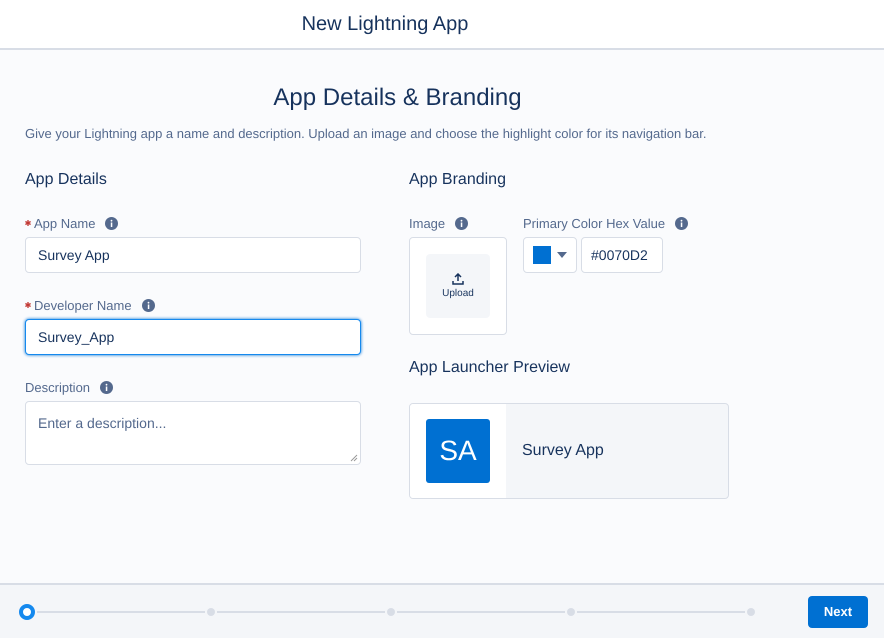 This screenshot has height=638, width=884. I want to click on color-picker, so click(550, 255).